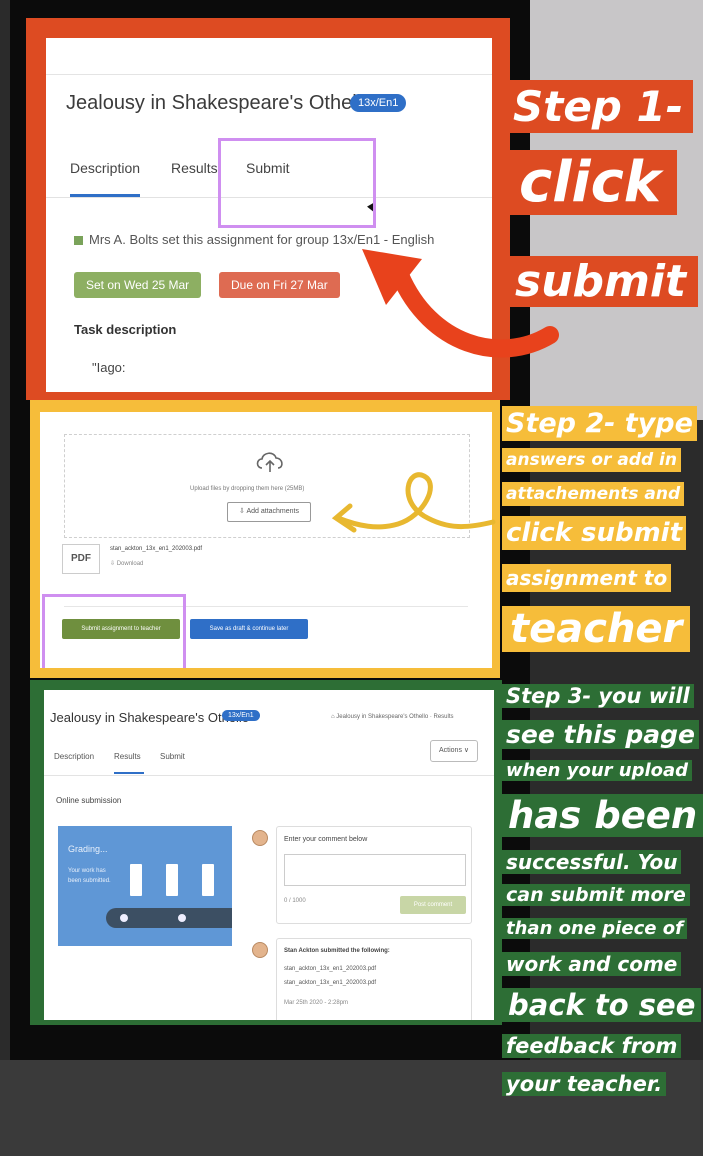 This screenshot has height=1156, width=703. I want to click on step3-caption-line4: has been, so click(602, 815).